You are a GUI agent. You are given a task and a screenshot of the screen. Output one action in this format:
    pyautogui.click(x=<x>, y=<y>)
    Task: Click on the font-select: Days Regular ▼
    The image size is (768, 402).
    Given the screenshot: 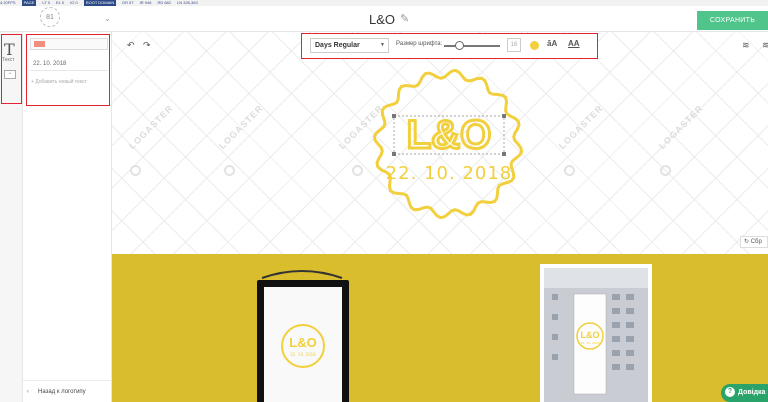 What is the action you would take?
    pyautogui.click(x=349, y=45)
    